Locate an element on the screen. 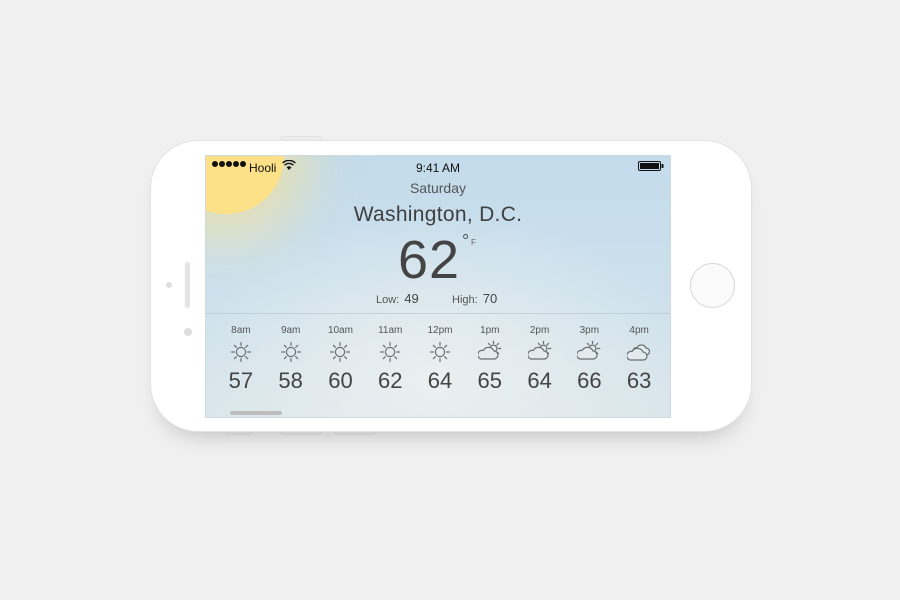  hour-forecast-item: 1pm 65 is located at coordinates (490, 359).